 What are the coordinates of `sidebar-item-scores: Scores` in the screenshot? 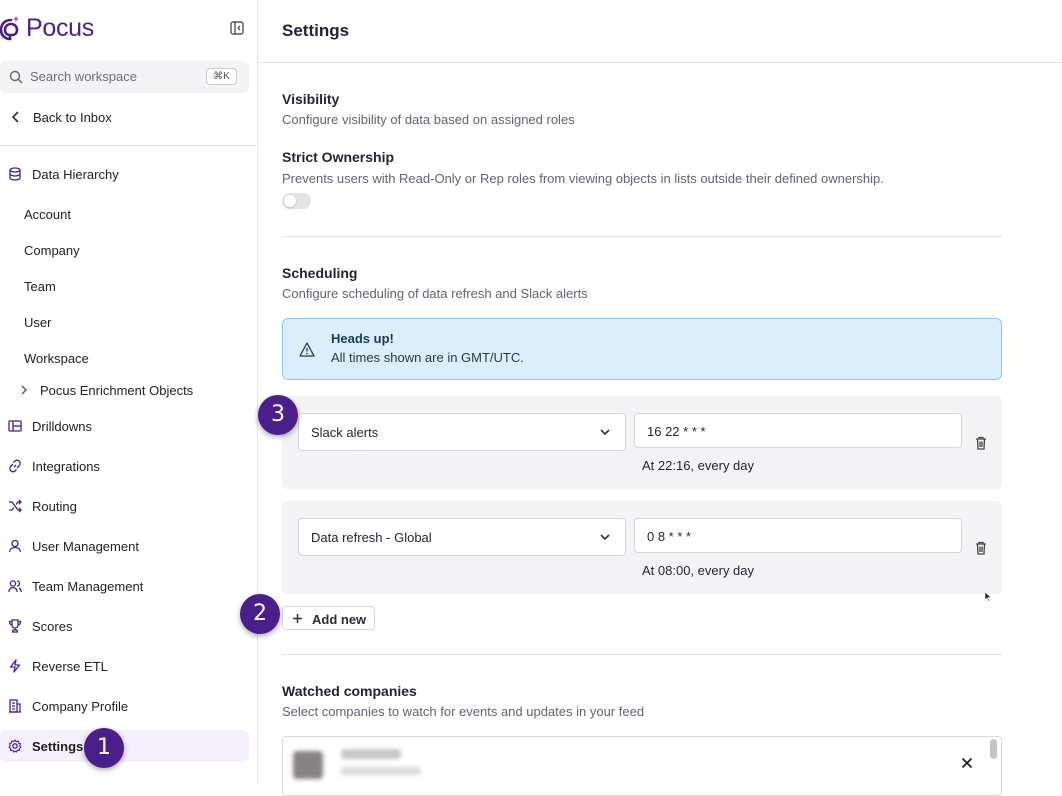 It's located at (124, 626).